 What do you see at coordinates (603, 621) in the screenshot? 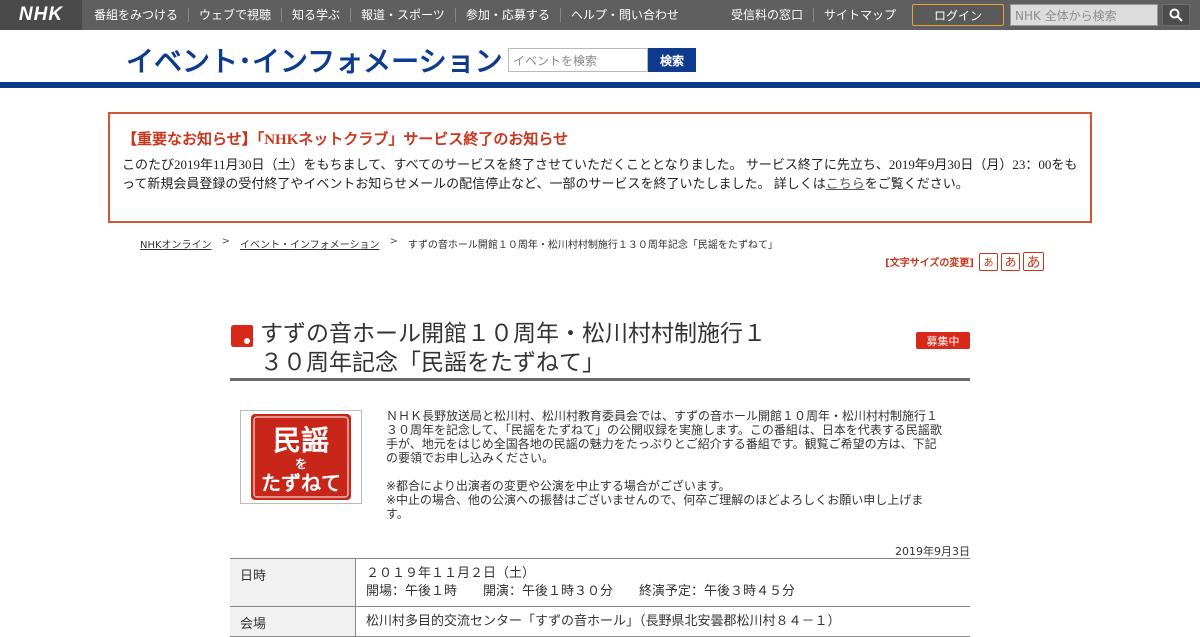
I see `details-value-venue: 松川村多目的交流センター「すずの音ホール」（長野県北安曇郡松川村８４－１）` at bounding box center [603, 621].